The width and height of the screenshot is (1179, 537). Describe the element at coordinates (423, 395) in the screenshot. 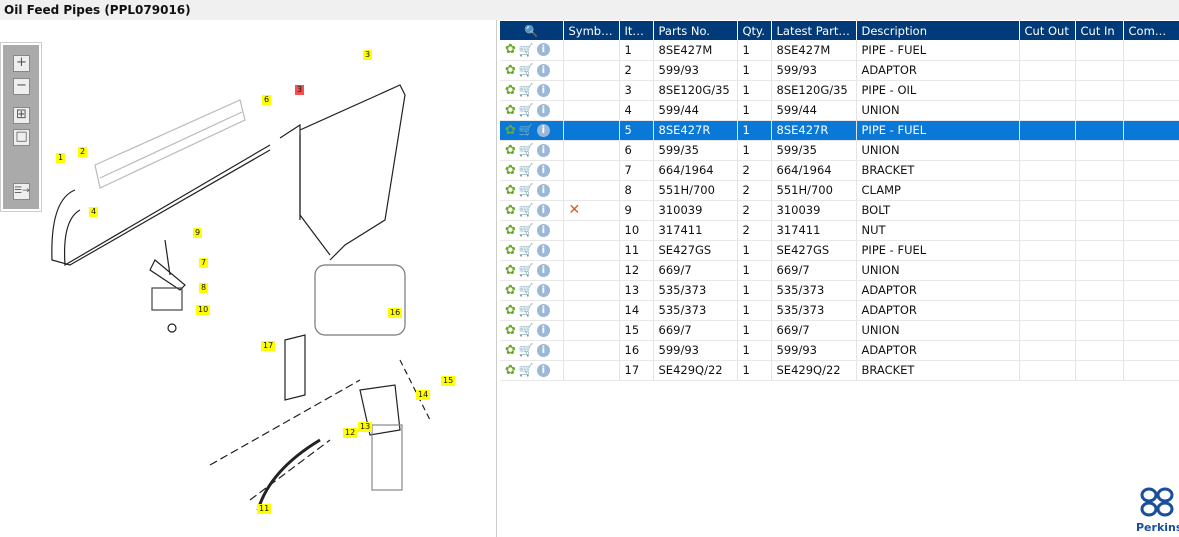

I see `callout-label: 14` at that location.